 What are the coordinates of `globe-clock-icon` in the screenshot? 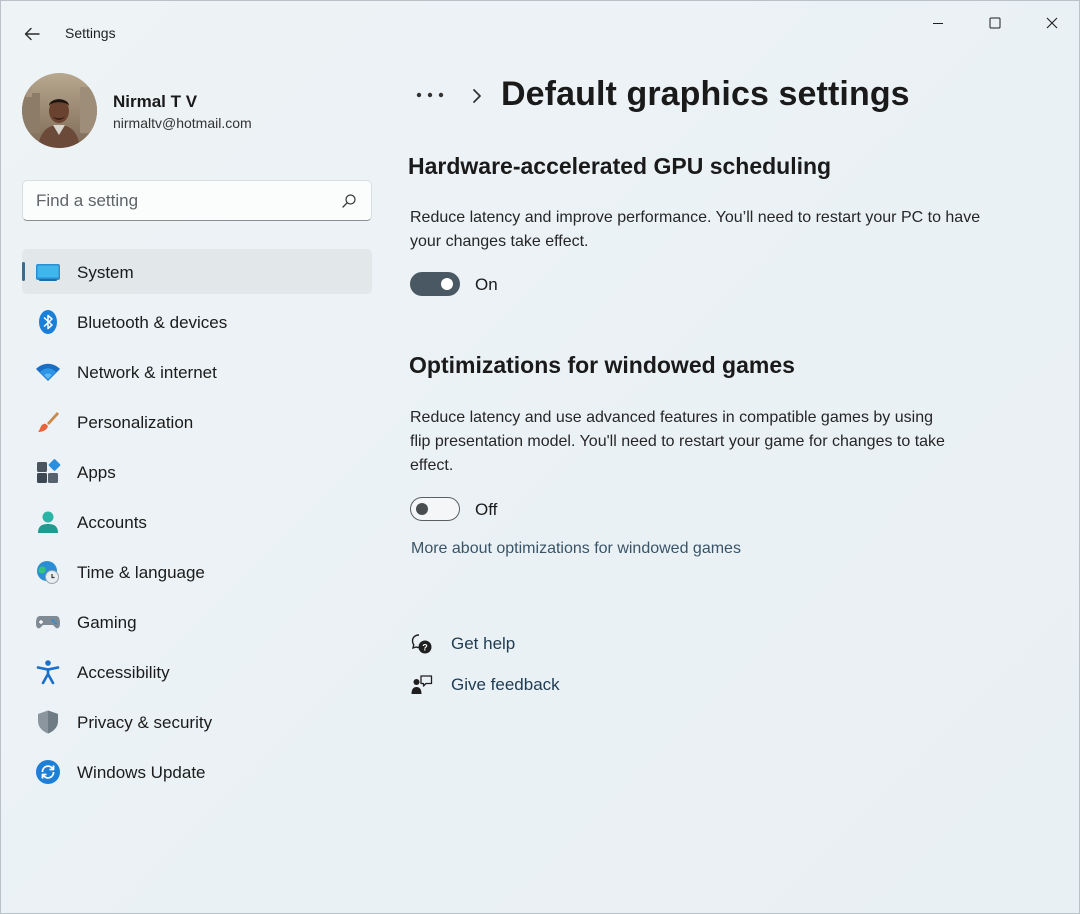 It's located at (48, 572).